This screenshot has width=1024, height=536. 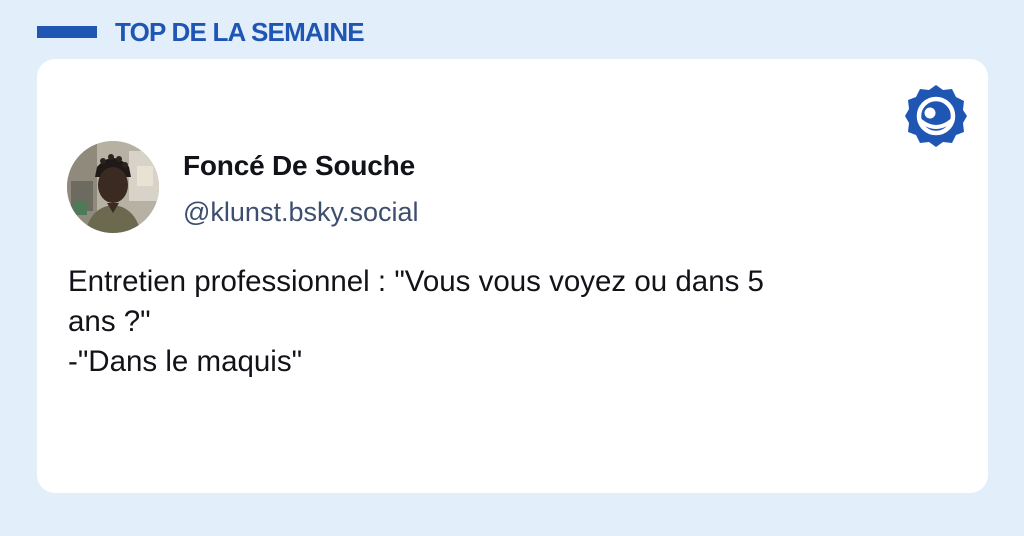 I want to click on author-avatar, so click(x=113, y=187).